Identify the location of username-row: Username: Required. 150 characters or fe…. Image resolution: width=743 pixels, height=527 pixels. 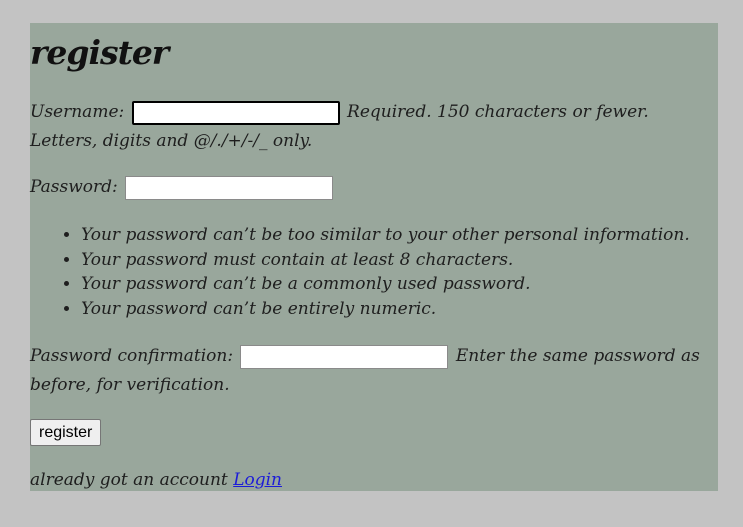
(370, 127).